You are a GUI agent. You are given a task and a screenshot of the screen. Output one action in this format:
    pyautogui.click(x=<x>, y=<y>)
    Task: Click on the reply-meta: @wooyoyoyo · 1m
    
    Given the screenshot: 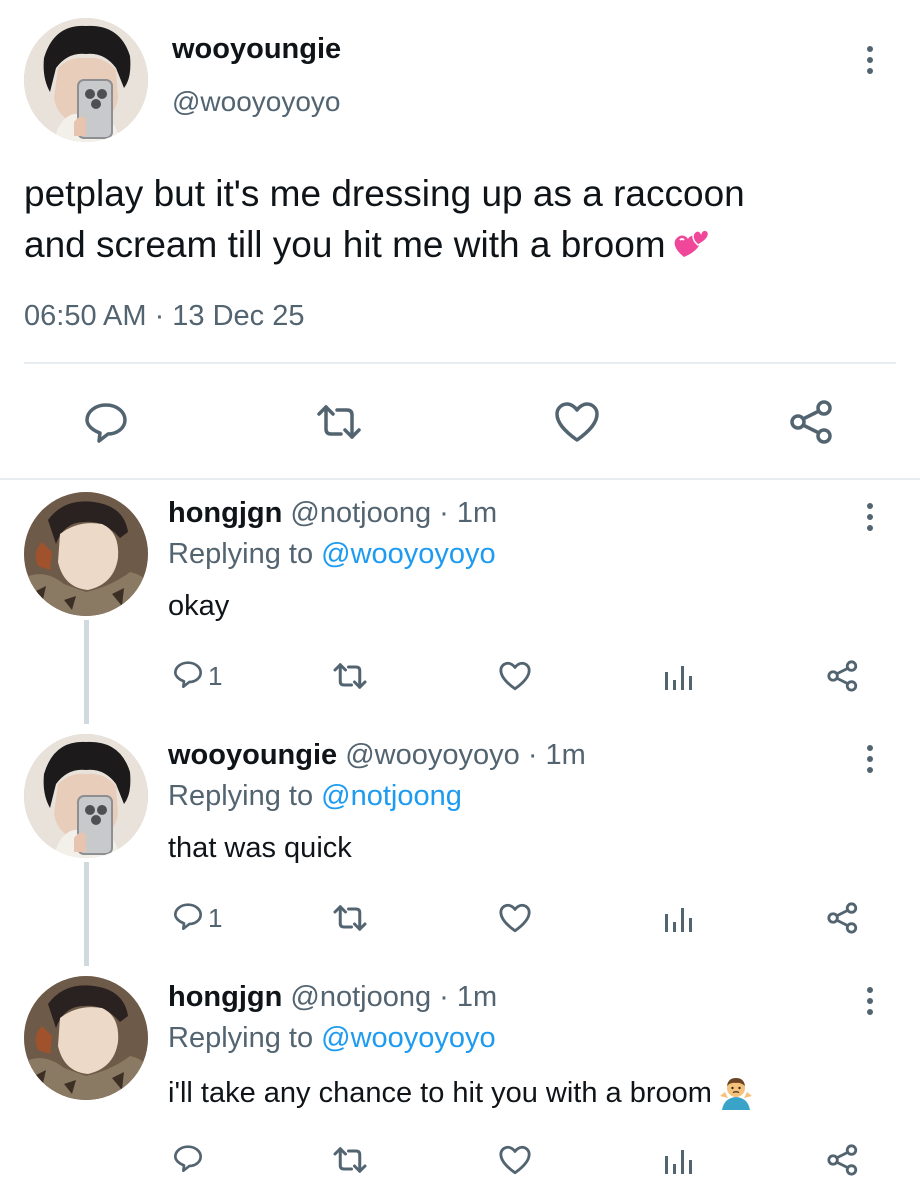 What is the action you would take?
    pyautogui.click(x=465, y=755)
    